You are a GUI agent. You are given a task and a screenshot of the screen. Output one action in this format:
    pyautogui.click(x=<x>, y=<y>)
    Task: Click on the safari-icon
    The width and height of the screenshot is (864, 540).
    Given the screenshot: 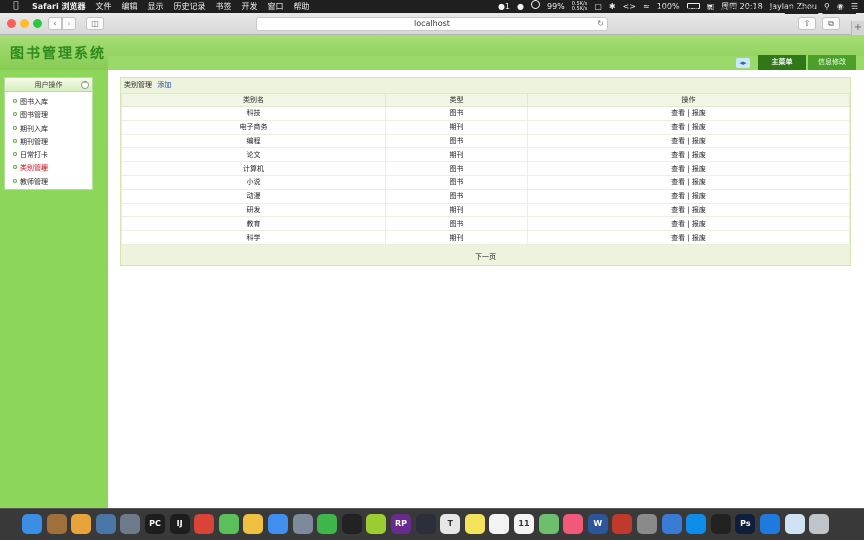 What is the action you would take?
    pyautogui.click(x=278, y=524)
    